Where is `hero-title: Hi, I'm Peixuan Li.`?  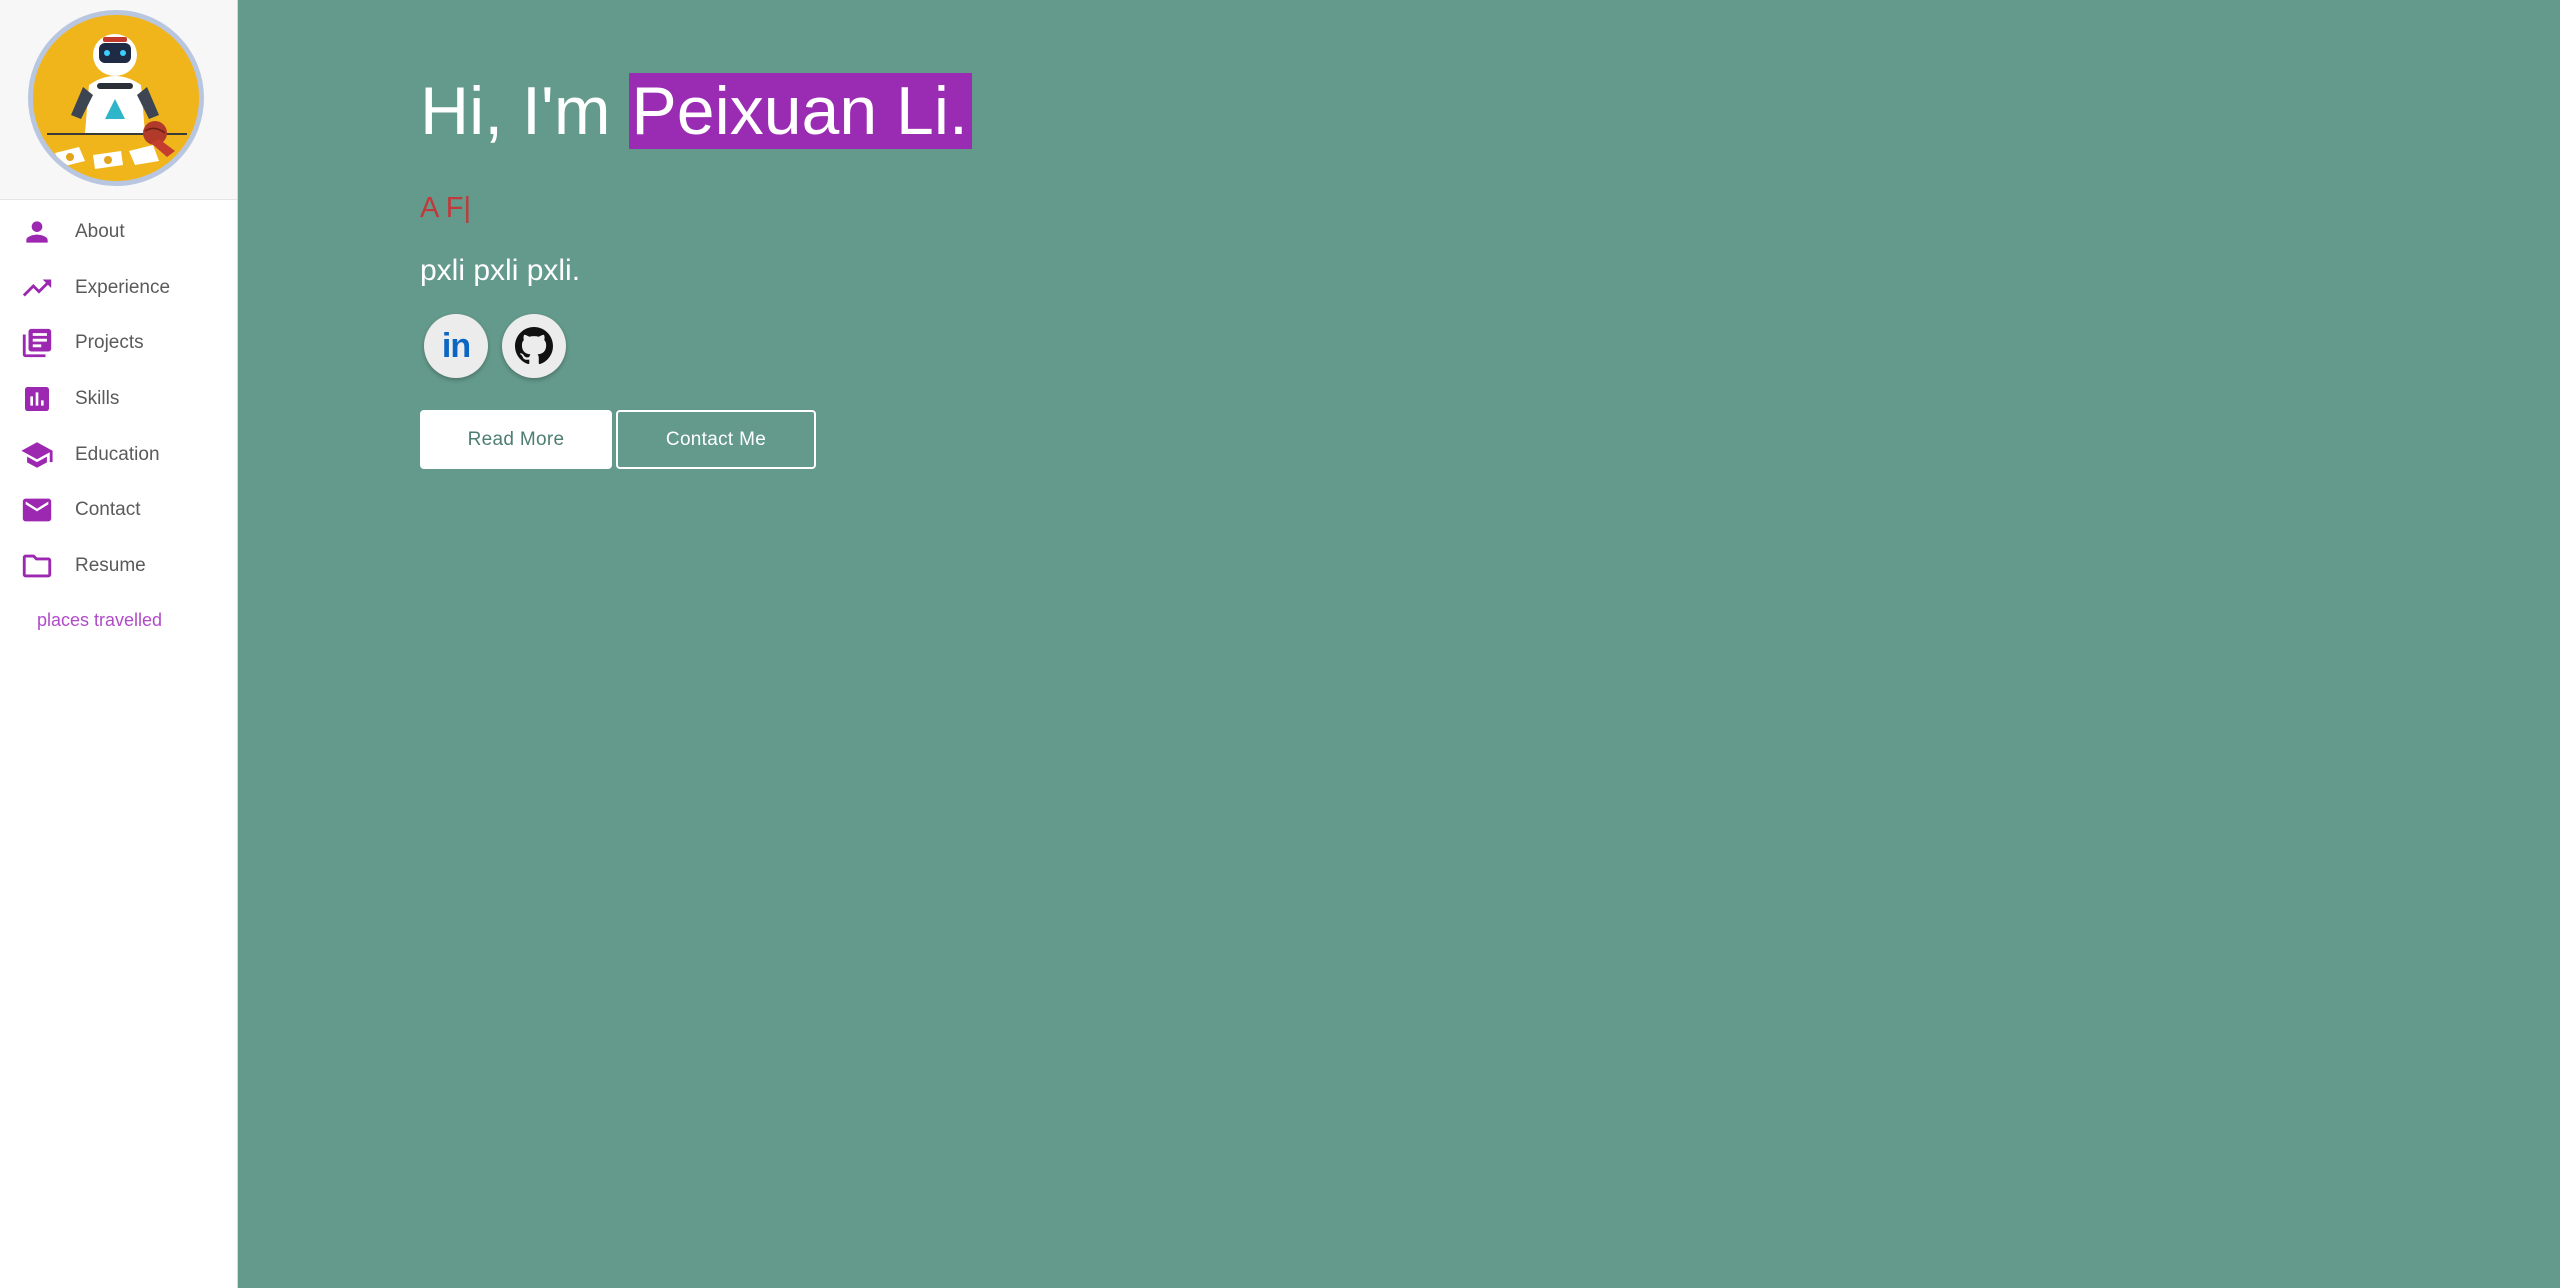
hero-title: Hi, I'm Peixuan Li. is located at coordinates (696, 111).